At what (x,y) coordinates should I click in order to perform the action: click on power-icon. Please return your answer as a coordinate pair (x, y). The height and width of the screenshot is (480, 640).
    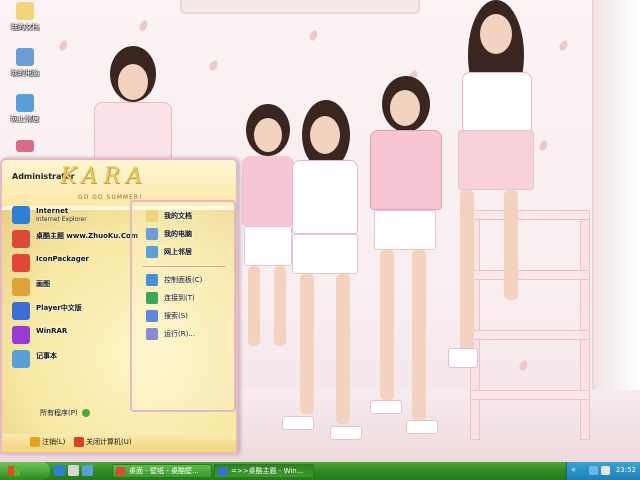
    Looking at the image, I should click on (79, 442).